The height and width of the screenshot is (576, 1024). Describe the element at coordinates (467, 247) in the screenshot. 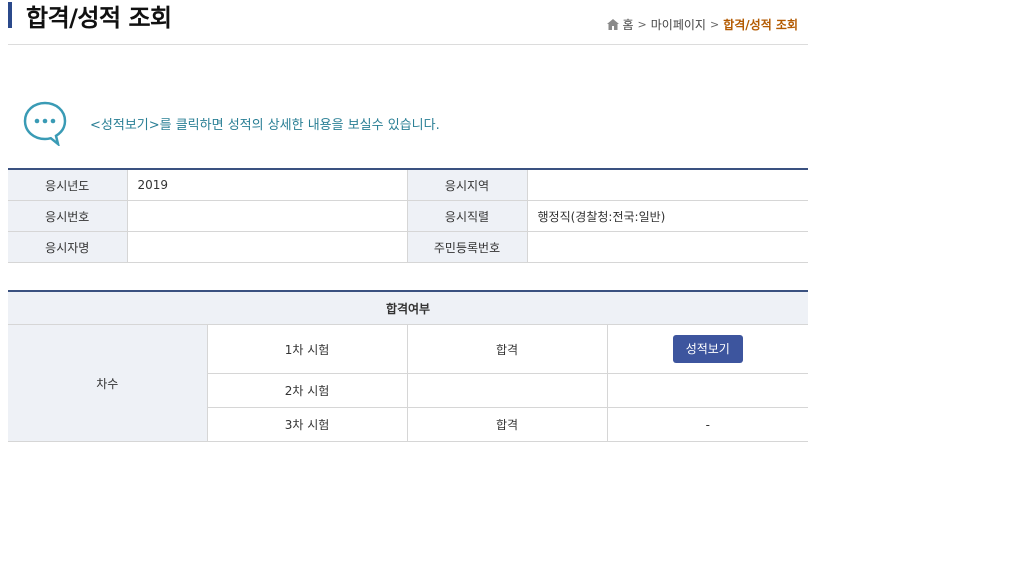

I see `resident-id-label: 주민등록번호` at that location.